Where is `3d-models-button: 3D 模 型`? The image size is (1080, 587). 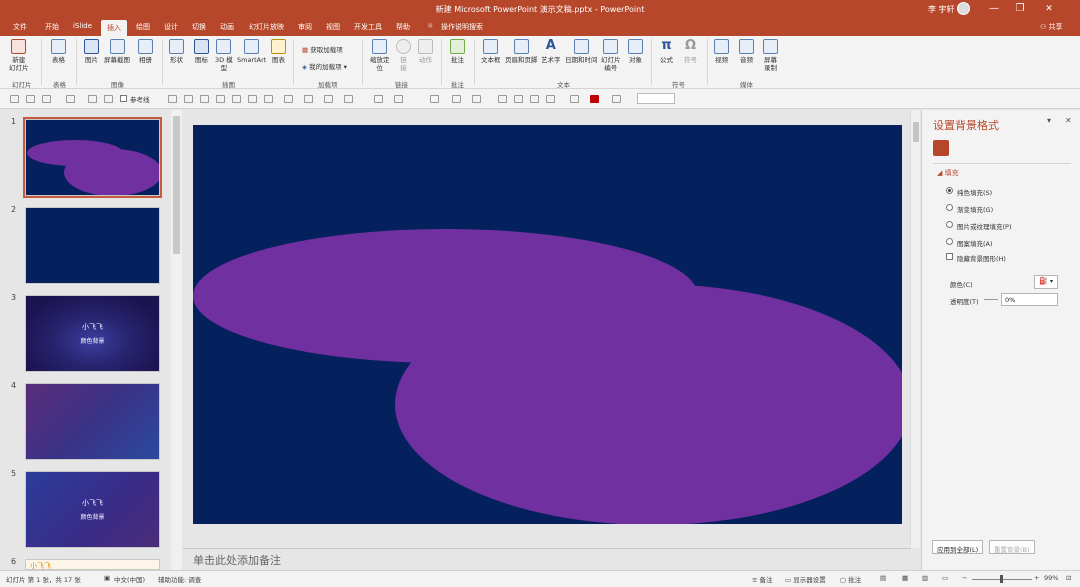
3d-models-button: 3D 模 型 is located at coordinates (224, 55).